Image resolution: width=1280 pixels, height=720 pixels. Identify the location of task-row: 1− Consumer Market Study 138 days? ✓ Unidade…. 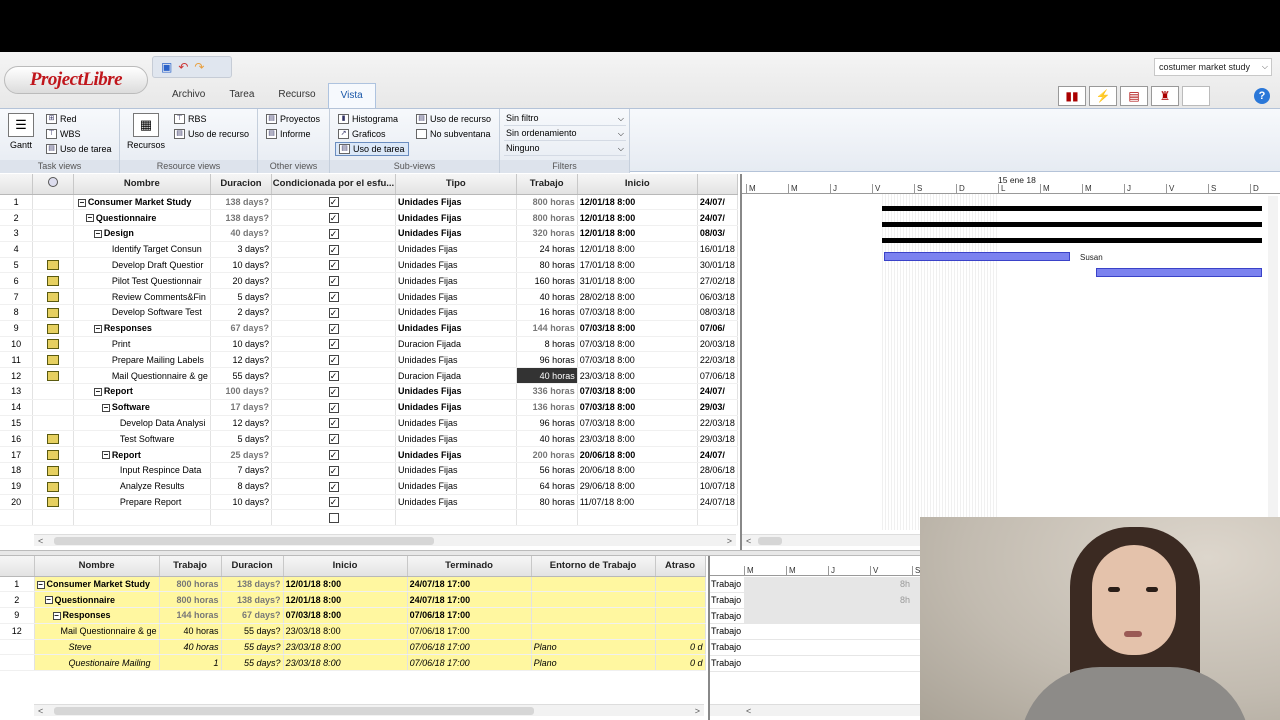
(369, 202).